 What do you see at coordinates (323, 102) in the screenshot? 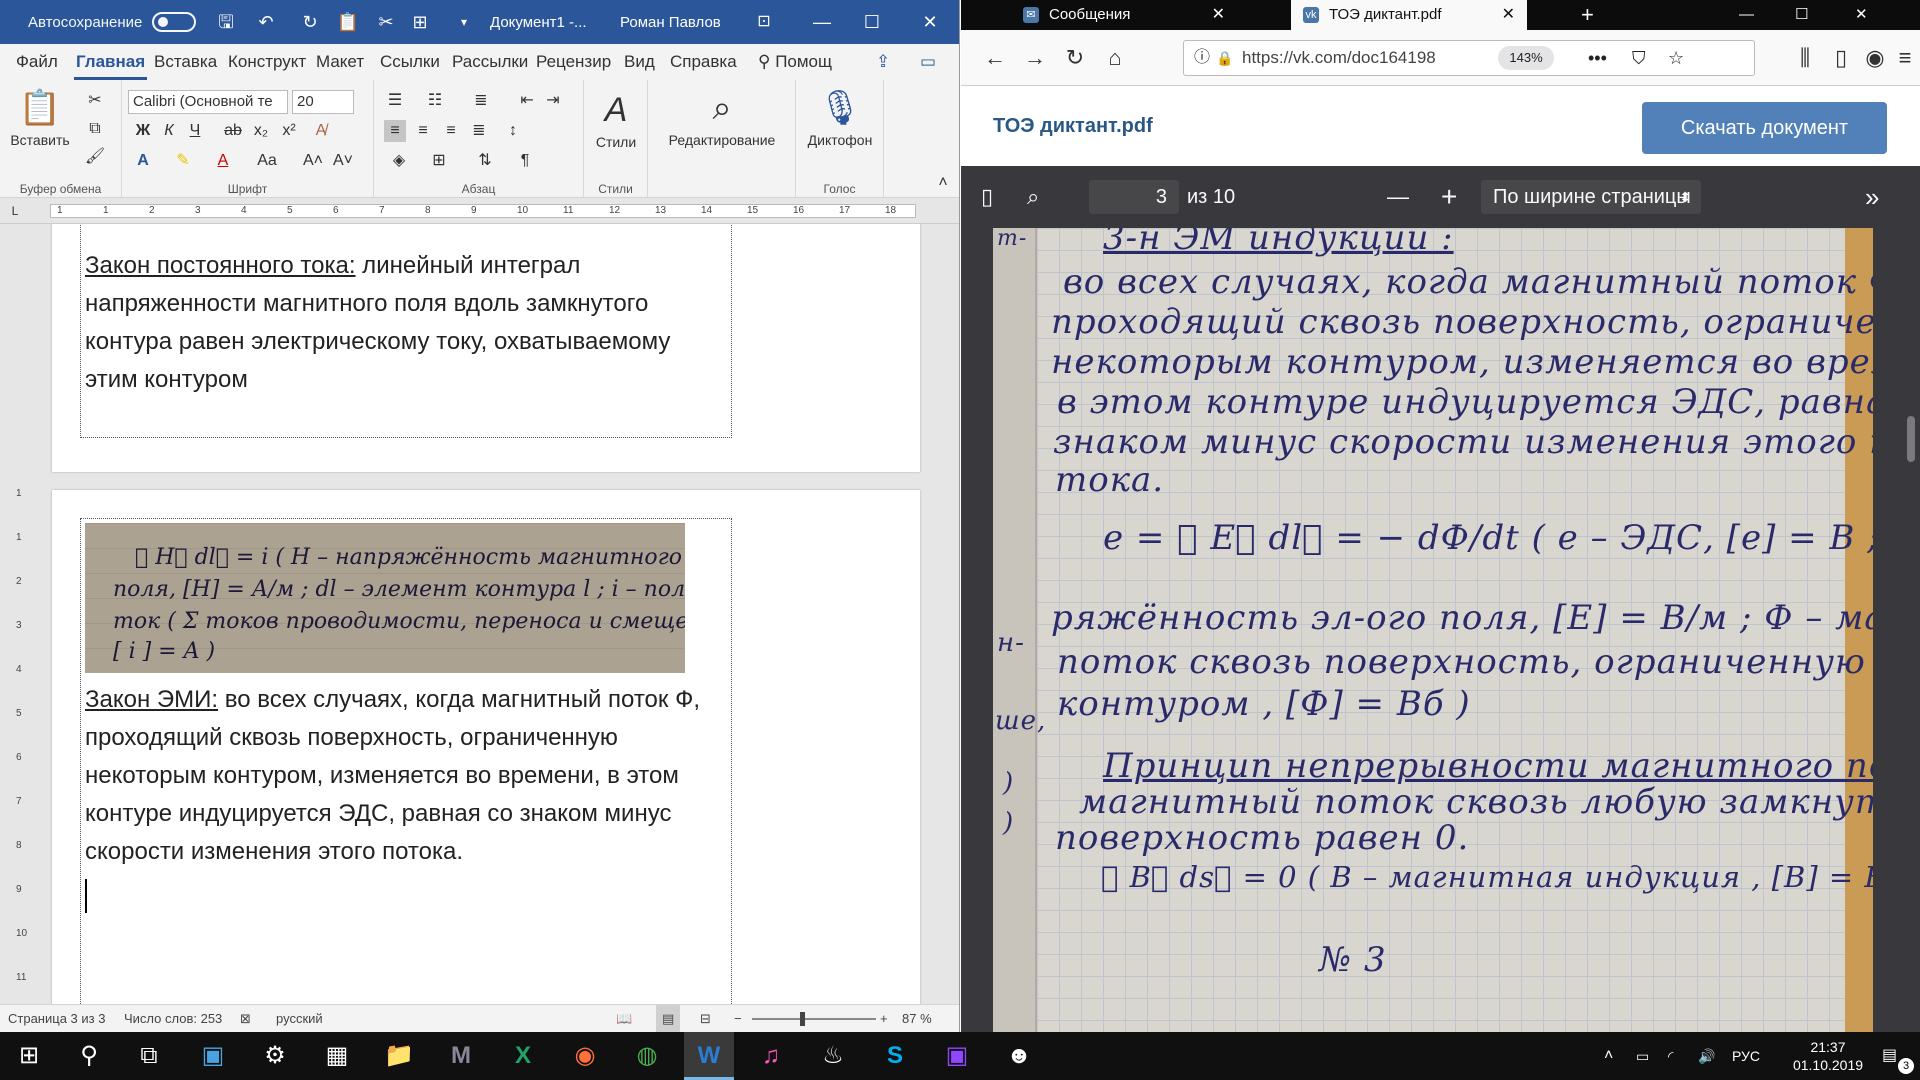
I see `font-size-select: 20` at bounding box center [323, 102].